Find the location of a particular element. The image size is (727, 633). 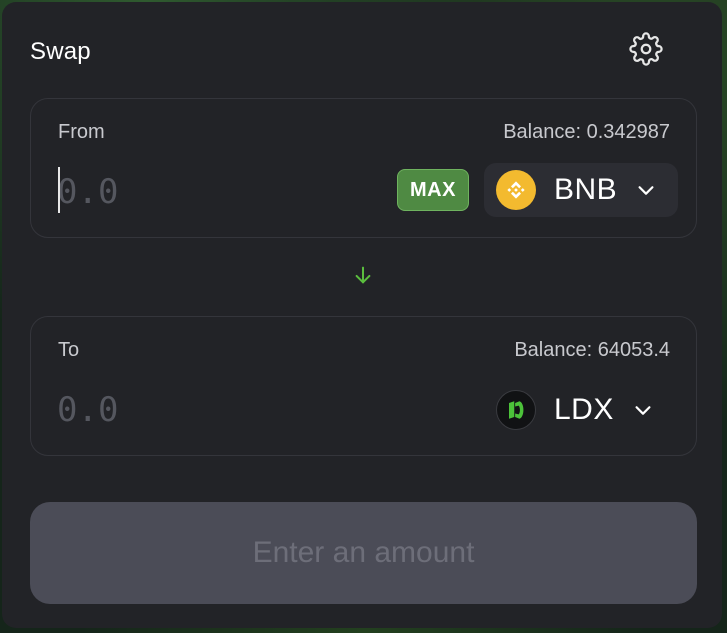

from-balance: Balance: 0.342987 is located at coordinates (586, 132).